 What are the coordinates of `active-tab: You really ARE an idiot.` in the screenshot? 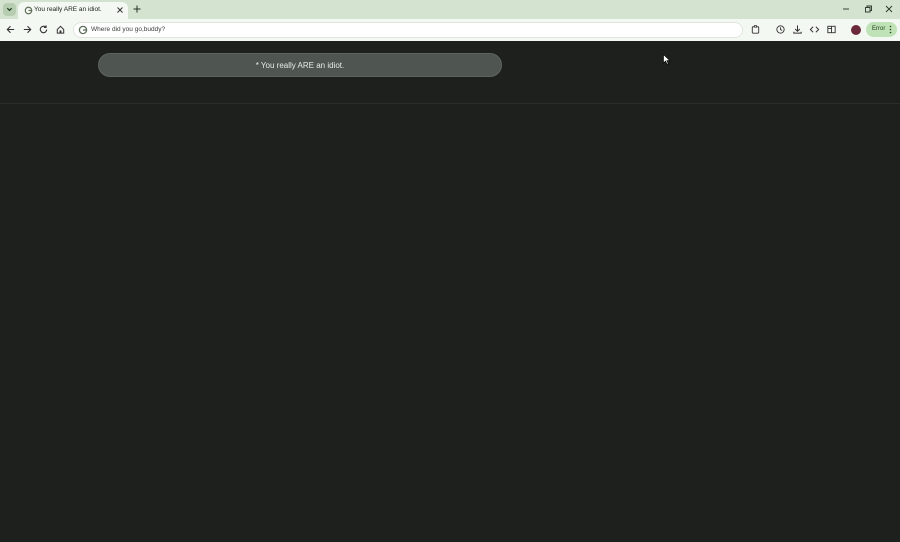 It's located at (73, 10).